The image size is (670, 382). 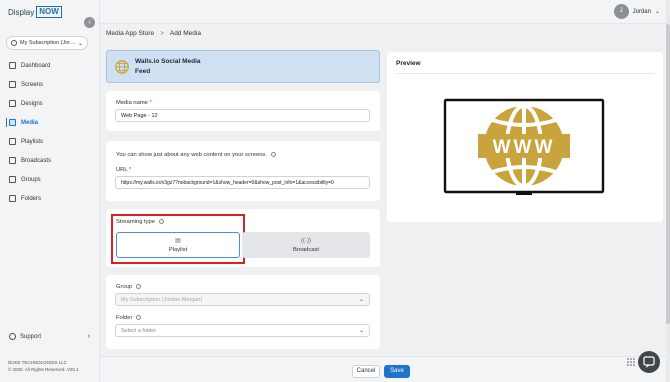 I want to click on sidebar-item-designs: Designs, so click(x=50, y=103).